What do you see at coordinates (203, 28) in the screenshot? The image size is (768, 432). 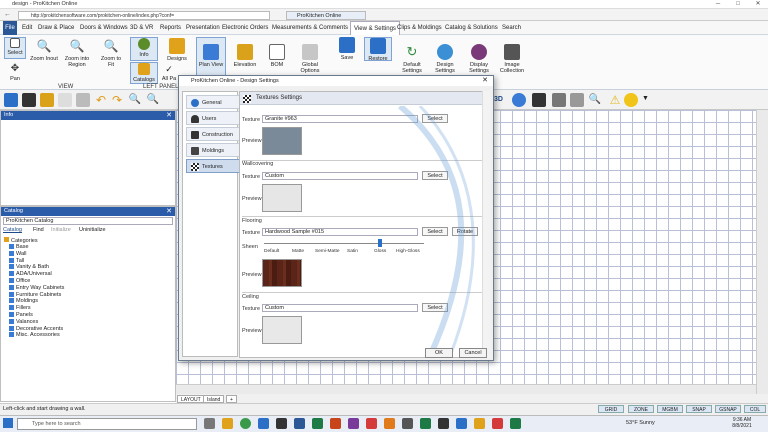 I see `menu-presentation: Presentation` at bounding box center [203, 28].